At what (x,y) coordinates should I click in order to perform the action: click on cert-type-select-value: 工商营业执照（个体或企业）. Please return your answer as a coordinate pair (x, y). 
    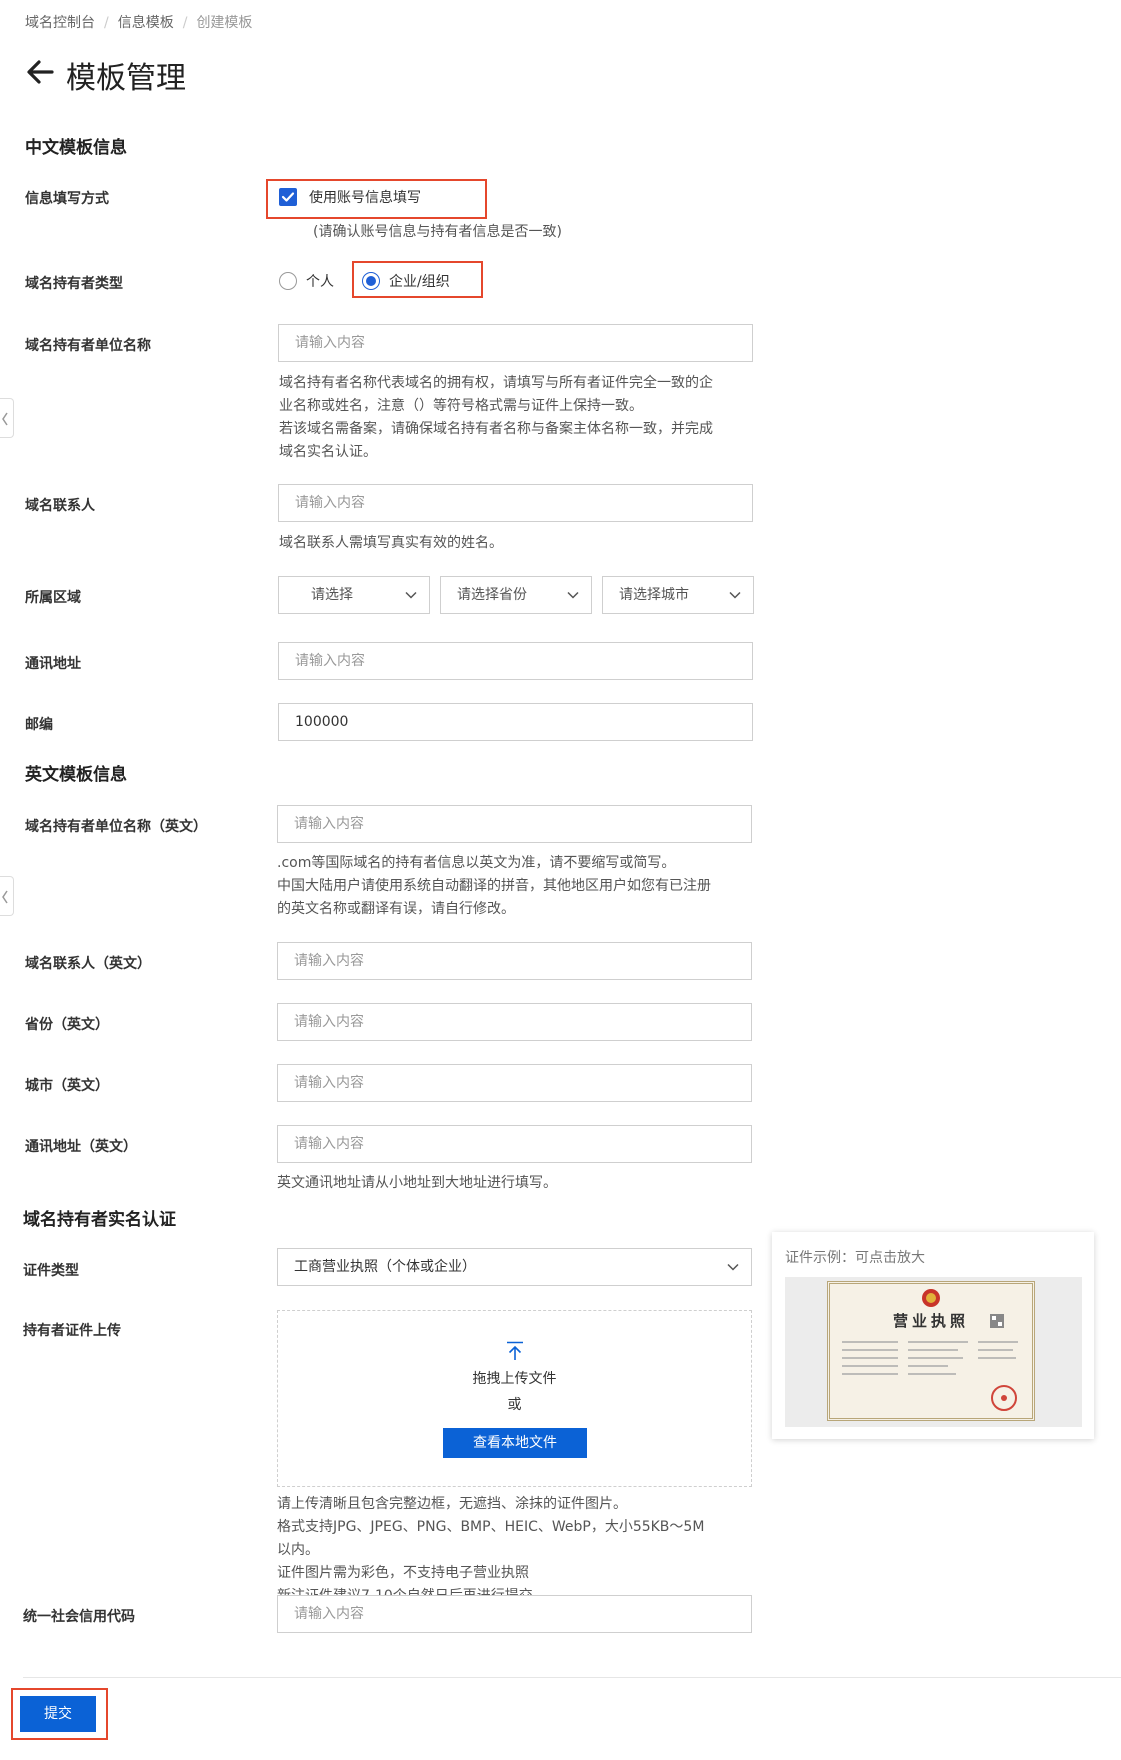
    Looking at the image, I should click on (385, 1267).